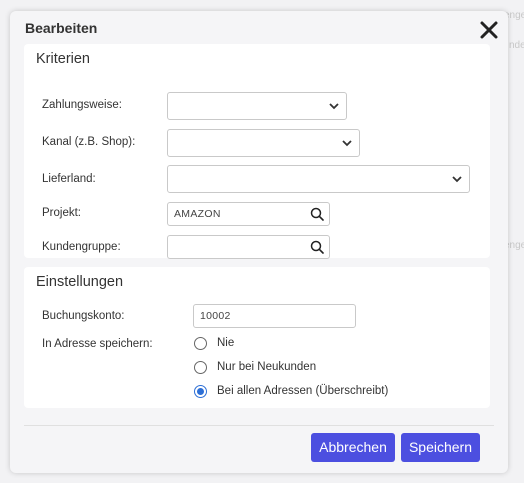 This screenshot has width=524, height=483. I want to click on save-button: Speichern, so click(440, 447).